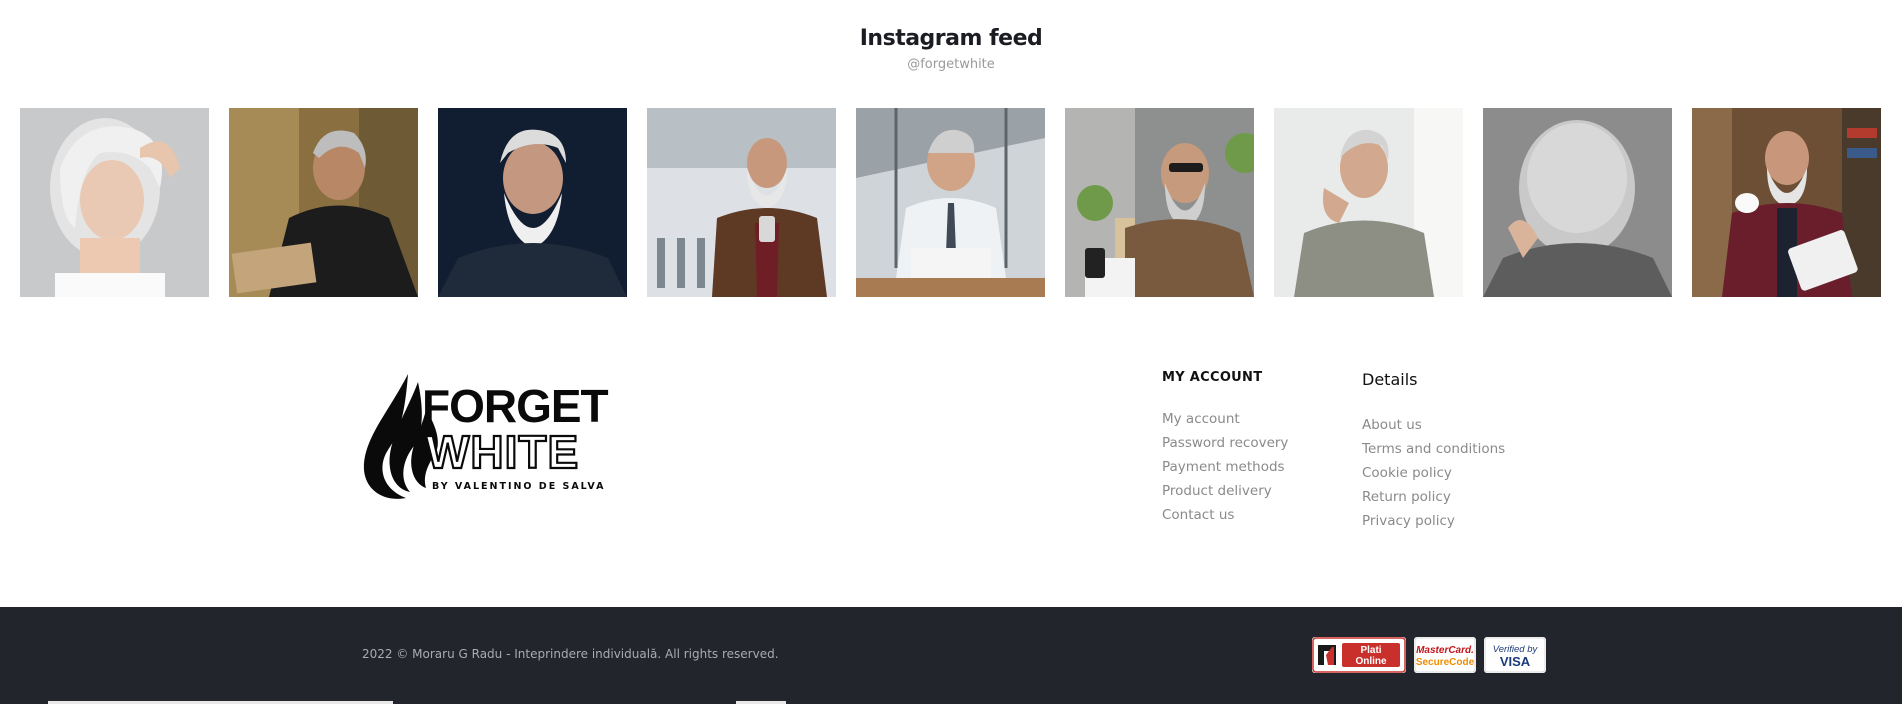 The height and width of the screenshot is (704, 1902). I want to click on svg-text: BY VALENTINO DE SALVA, so click(519, 486).